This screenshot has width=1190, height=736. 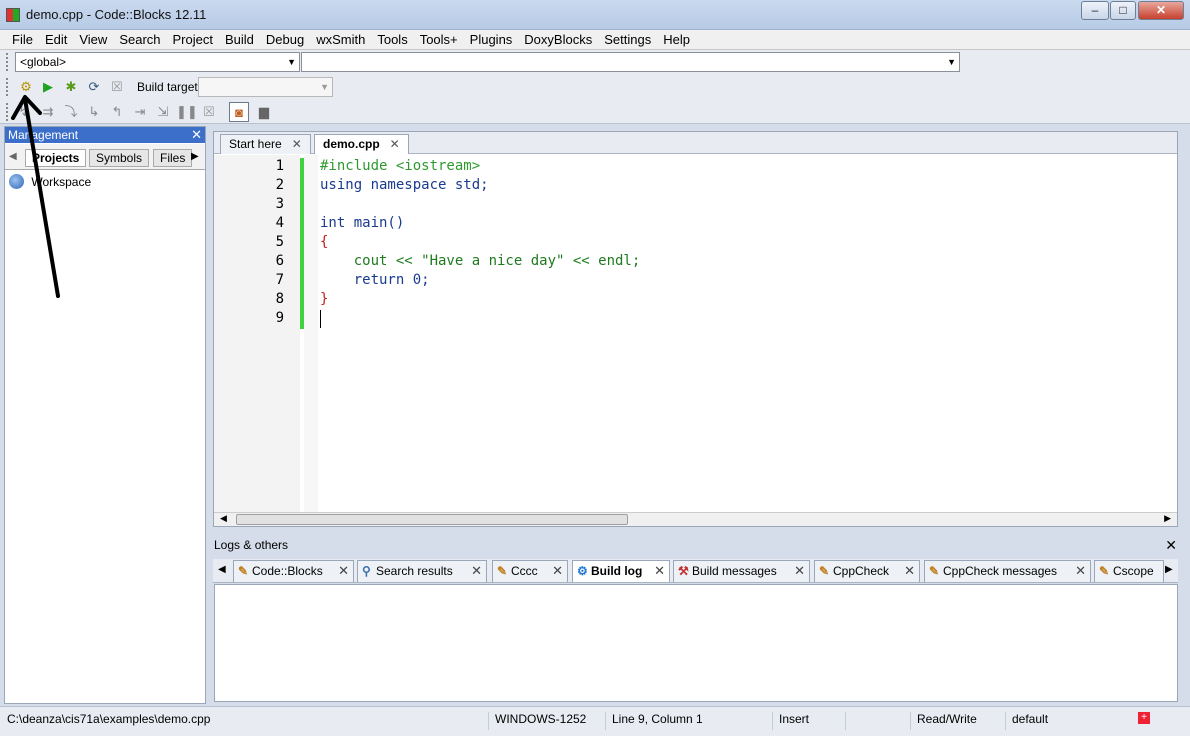 What do you see at coordinates (223, 518) in the screenshot?
I see `scroll-left-icon: ◀` at bounding box center [223, 518].